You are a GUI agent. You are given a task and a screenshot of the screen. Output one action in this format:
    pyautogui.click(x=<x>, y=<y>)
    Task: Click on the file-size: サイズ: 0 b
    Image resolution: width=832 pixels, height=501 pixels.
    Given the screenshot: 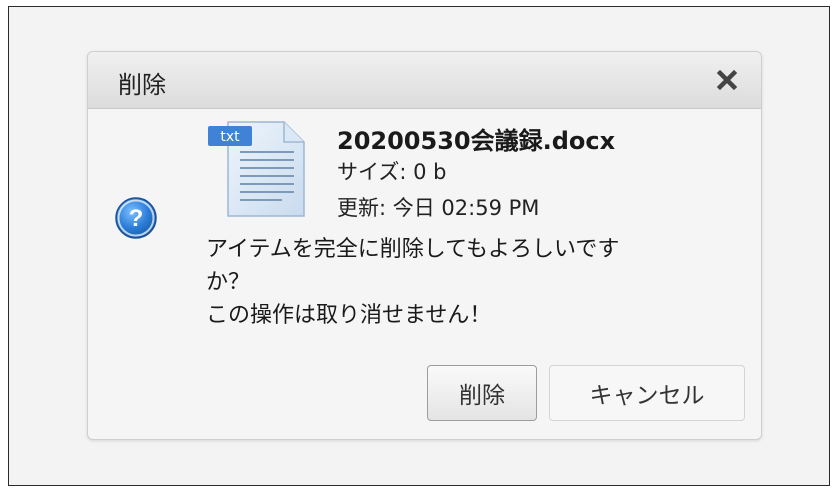 What is the action you would take?
    pyautogui.click(x=392, y=172)
    